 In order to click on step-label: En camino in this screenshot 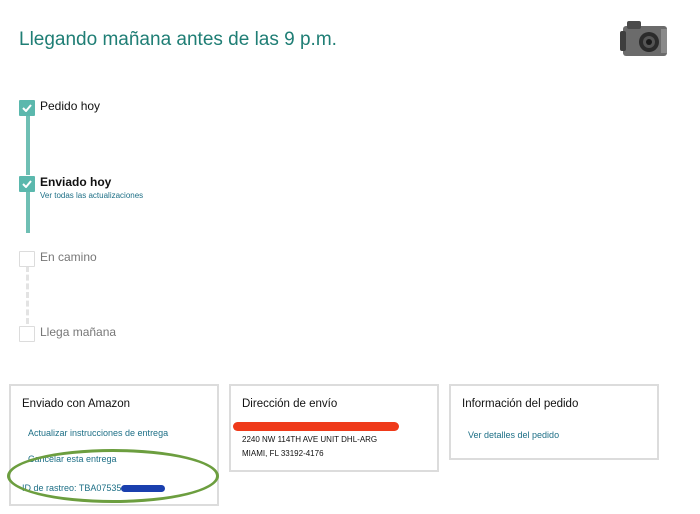, I will do `click(68, 257)`.